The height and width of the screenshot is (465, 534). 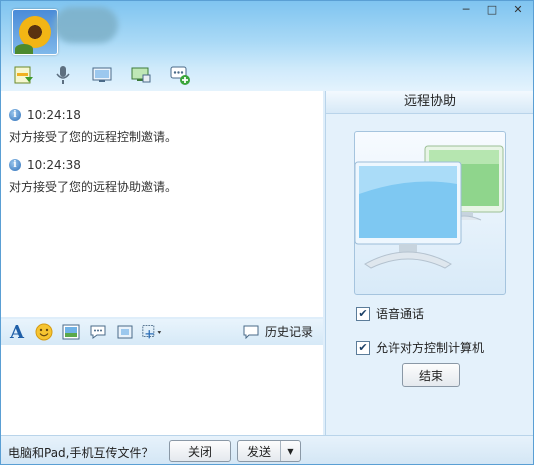 What do you see at coordinates (152, 332) in the screenshot?
I see `screen-capture-icon` at bounding box center [152, 332].